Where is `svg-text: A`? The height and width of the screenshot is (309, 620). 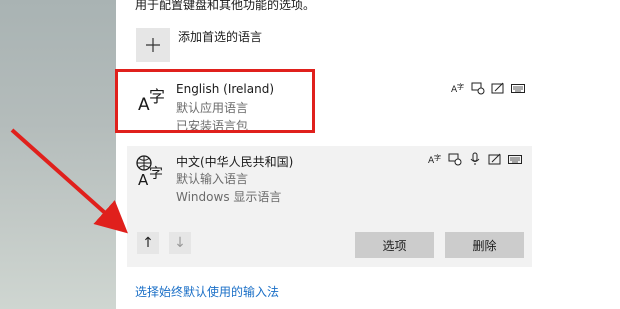
svg-text: A is located at coordinates (143, 179).